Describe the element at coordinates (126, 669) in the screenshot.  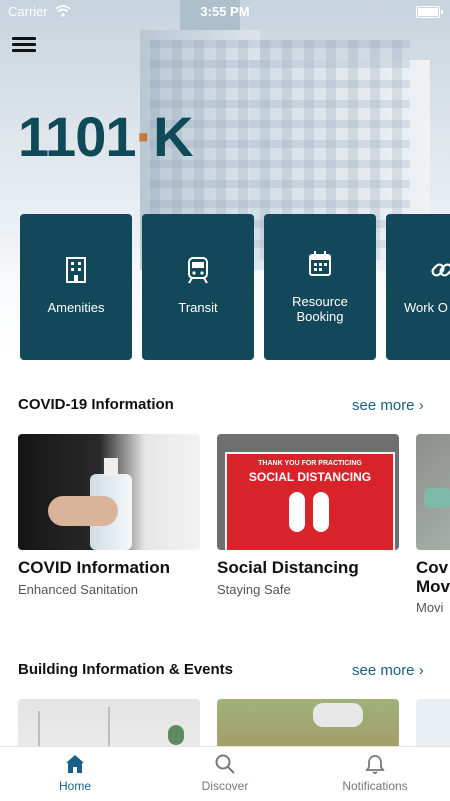
I see `section-title-building-info: Building Information & Events` at that location.